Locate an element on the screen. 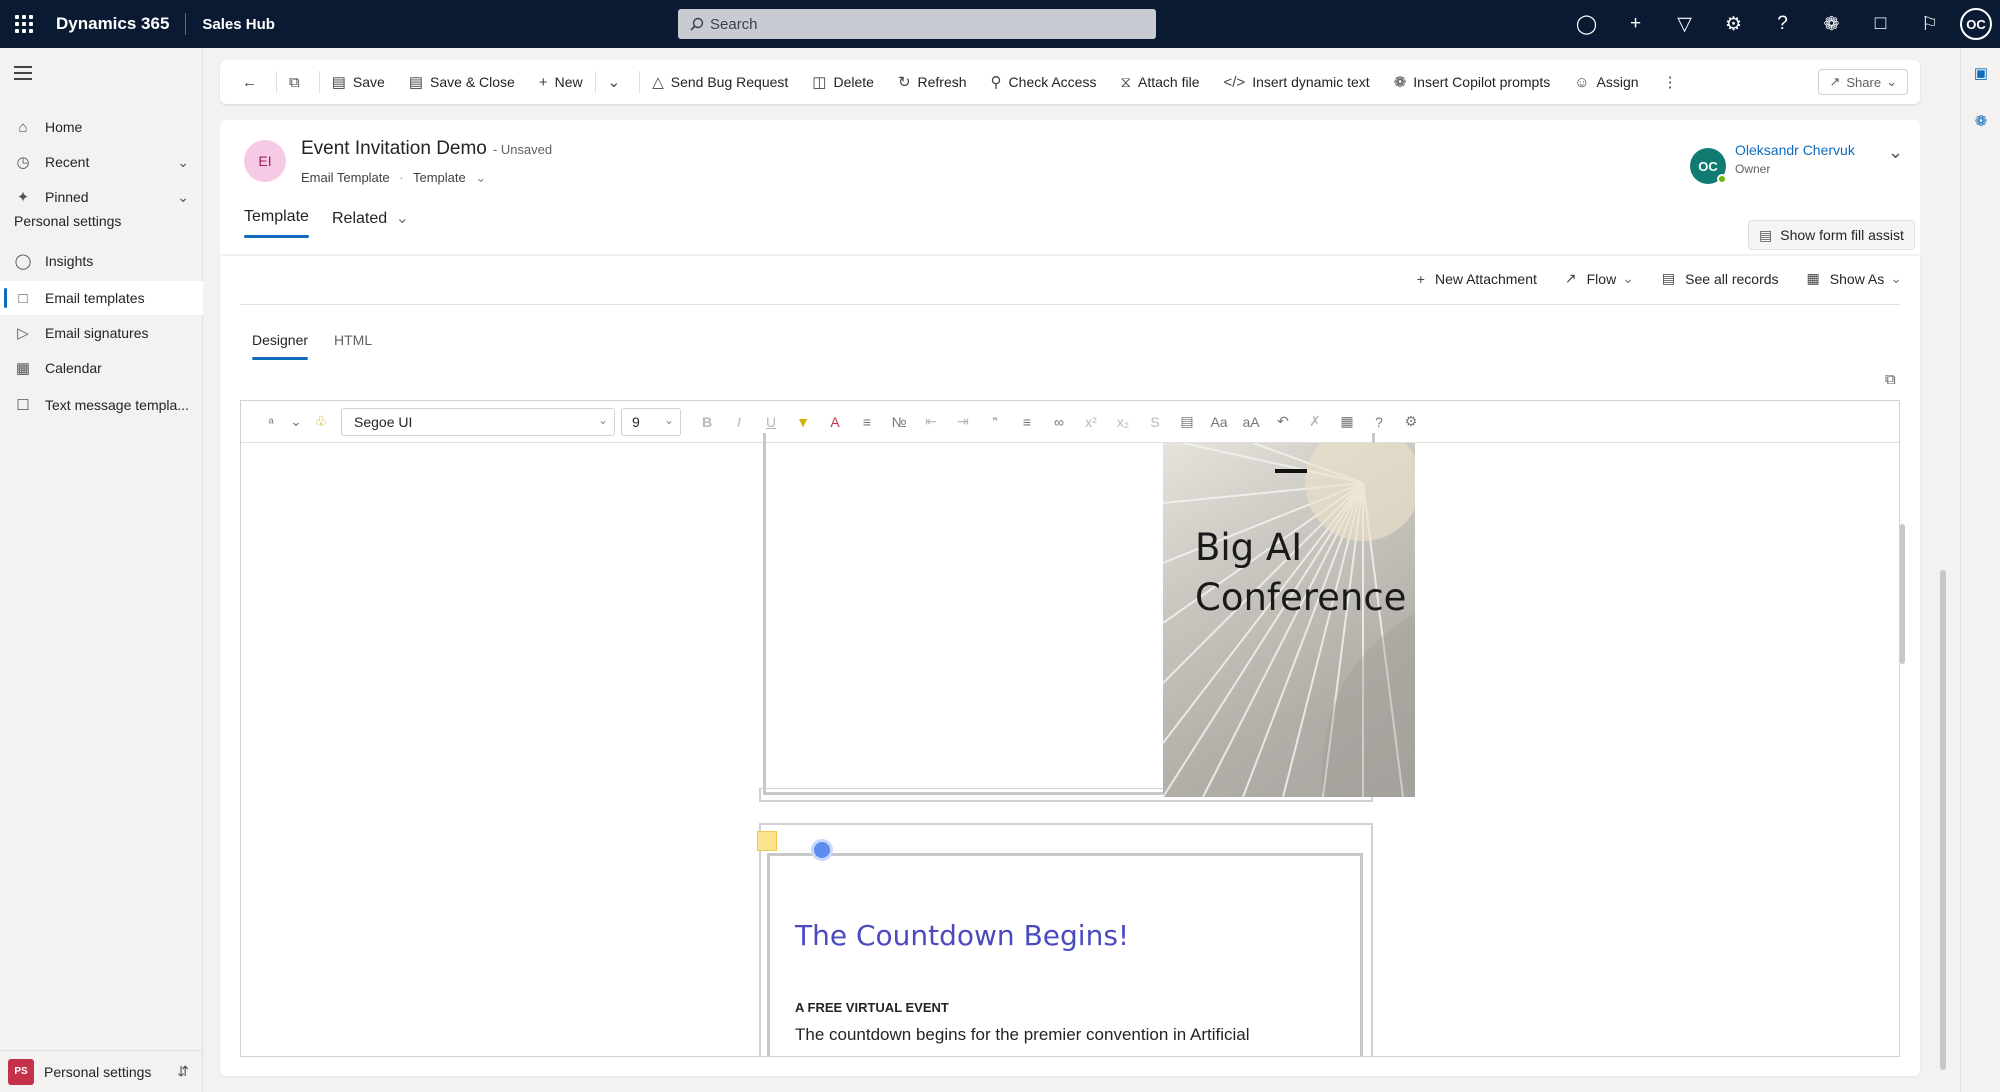 This screenshot has height=1092, width=2000. save-button: ▤ Save is located at coordinates (358, 82).